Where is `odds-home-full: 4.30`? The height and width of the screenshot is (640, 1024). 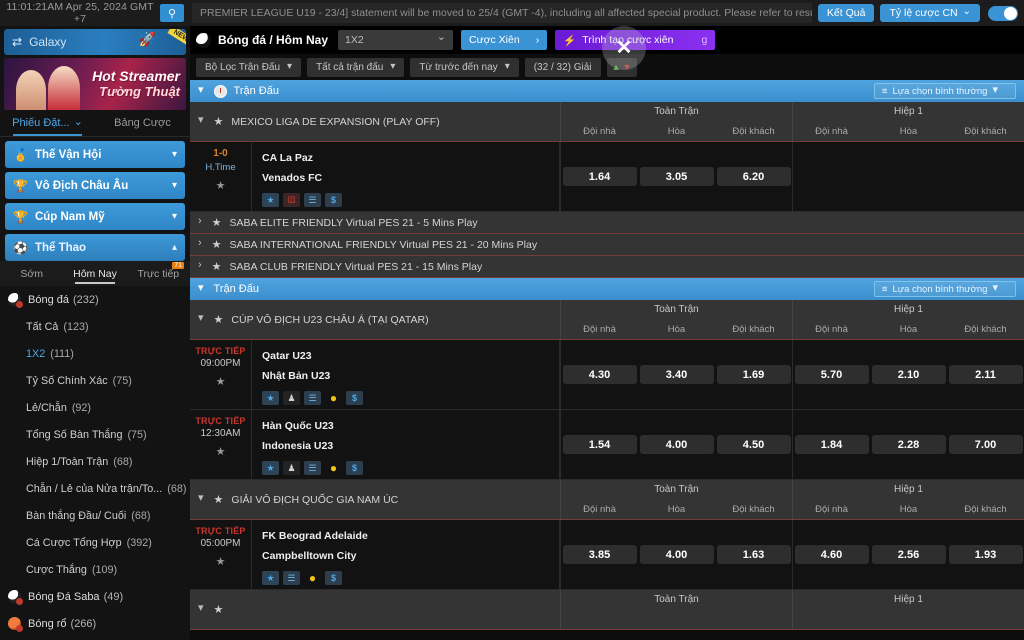 odds-home-full: 4.30 is located at coordinates (599, 374).